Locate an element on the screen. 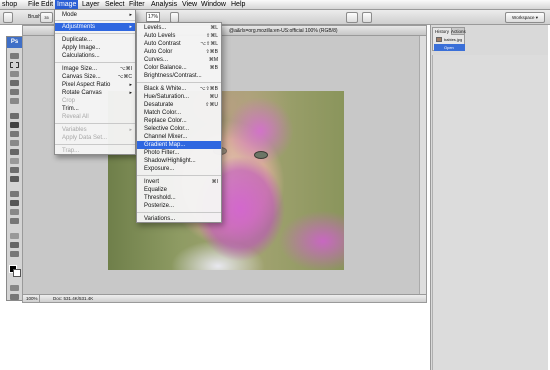 The image size is (550, 370). crop-tool-icon is located at coordinates (14, 92).